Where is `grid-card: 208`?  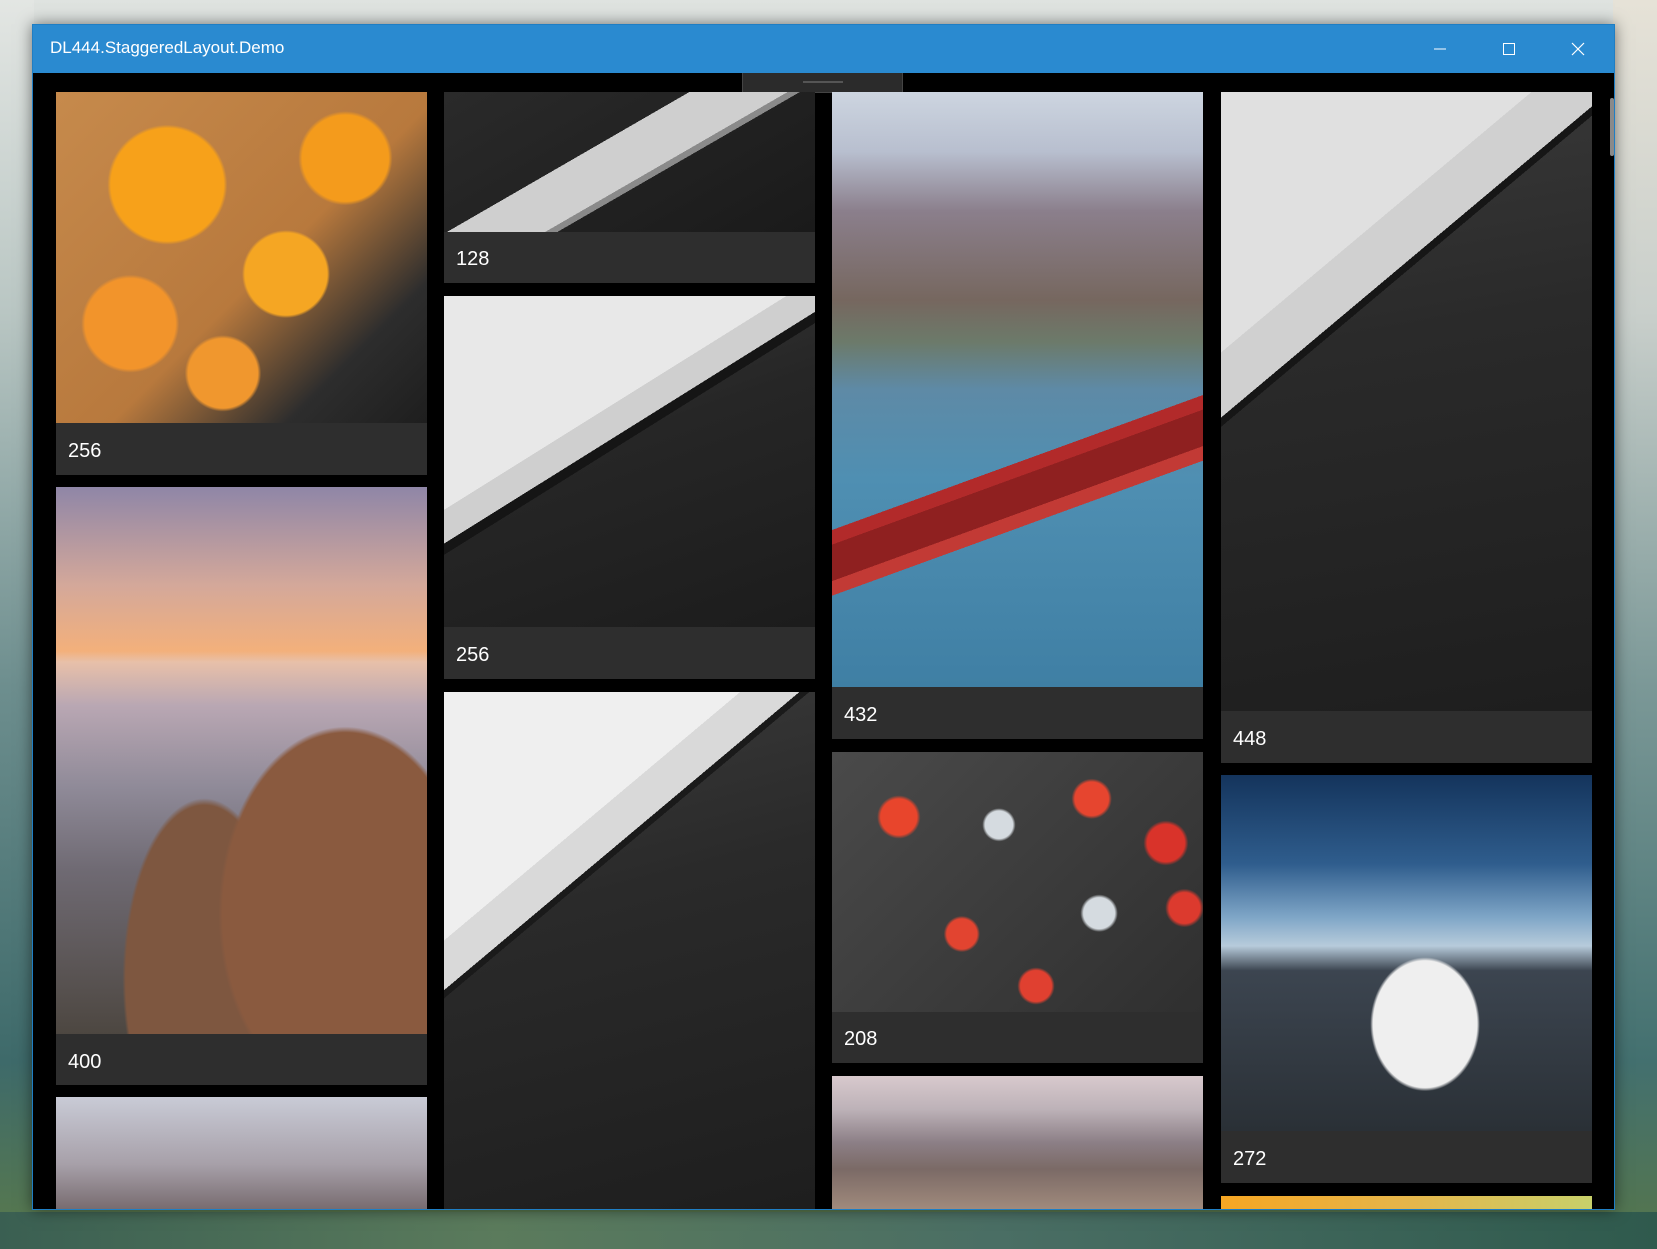
grid-card: 208 is located at coordinates (1017, 907).